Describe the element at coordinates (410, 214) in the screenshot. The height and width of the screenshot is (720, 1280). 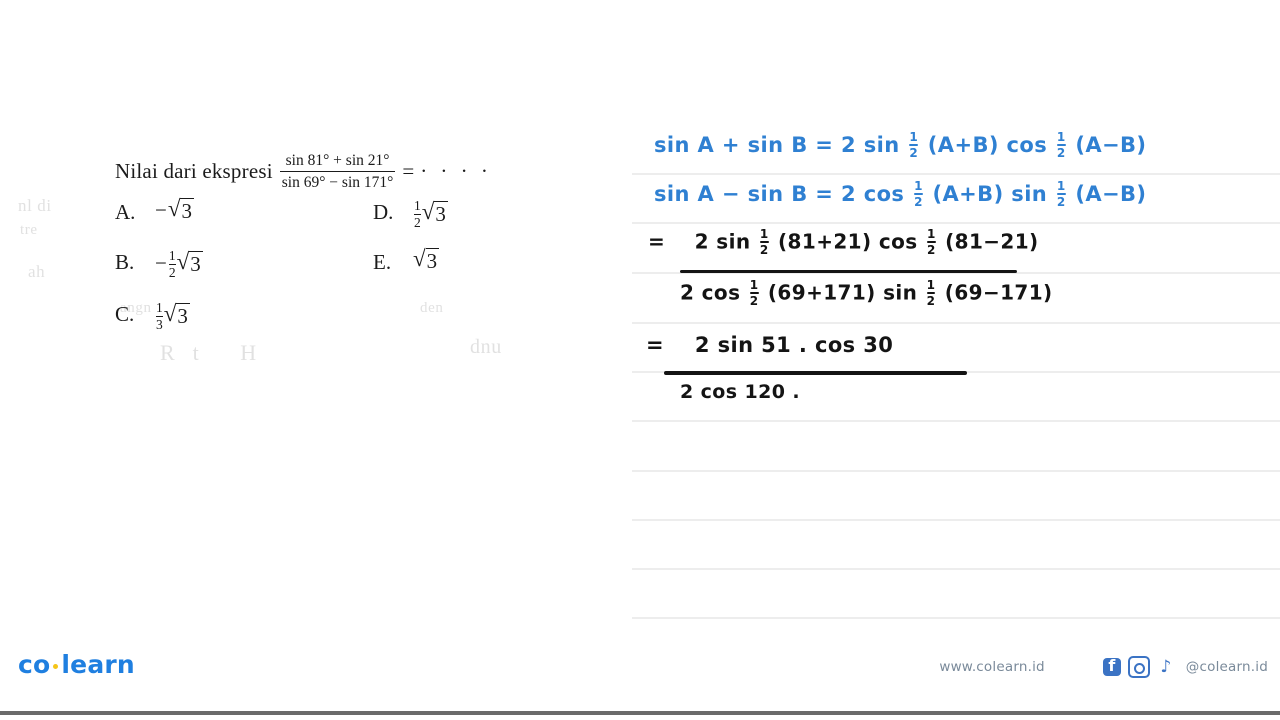
I see `option-d: D. 1 2 √ 3` at that location.